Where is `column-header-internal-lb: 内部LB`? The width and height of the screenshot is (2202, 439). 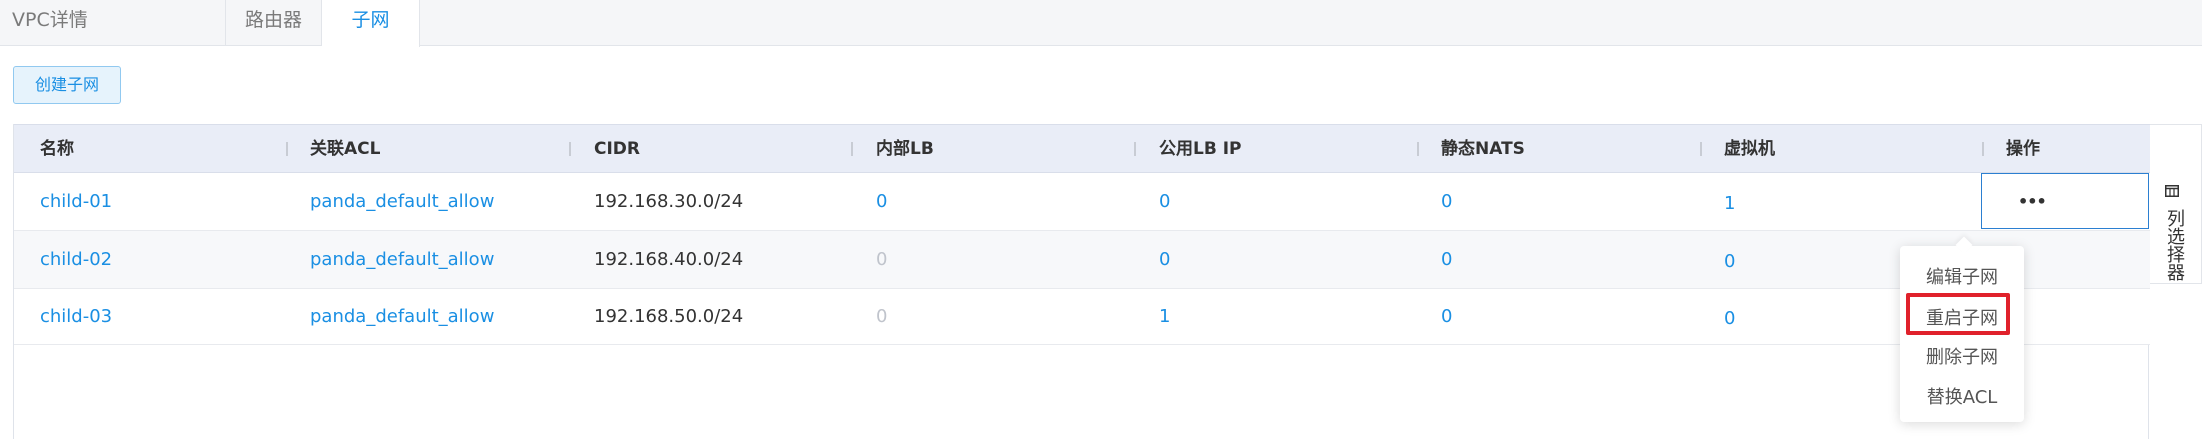
column-header-internal-lb: 内部LB is located at coordinates (905, 149).